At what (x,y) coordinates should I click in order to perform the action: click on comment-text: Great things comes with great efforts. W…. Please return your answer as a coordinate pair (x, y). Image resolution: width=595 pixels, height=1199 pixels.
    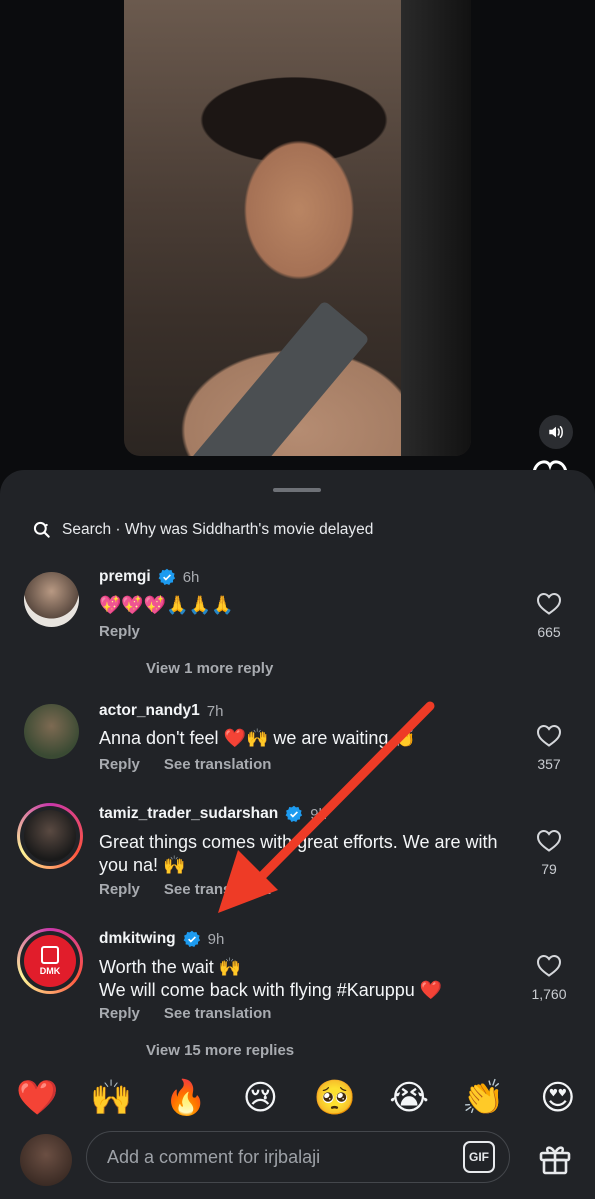
    Looking at the image, I should click on (298, 853).